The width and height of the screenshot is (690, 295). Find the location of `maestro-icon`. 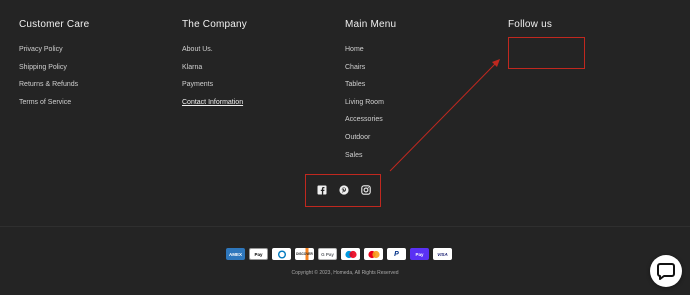

maestro-icon is located at coordinates (350, 254).